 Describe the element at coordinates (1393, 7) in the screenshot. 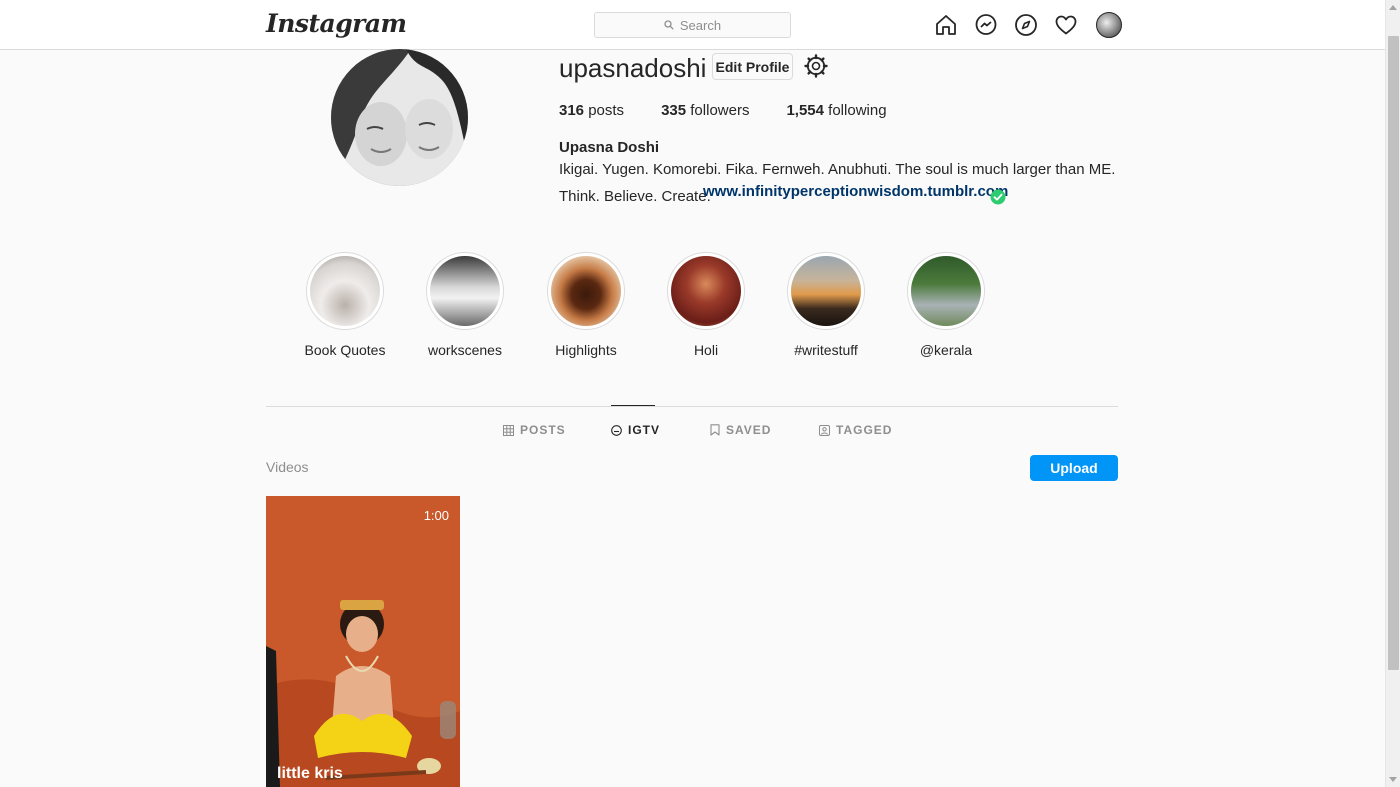

I see `scroll-up-icon` at that location.